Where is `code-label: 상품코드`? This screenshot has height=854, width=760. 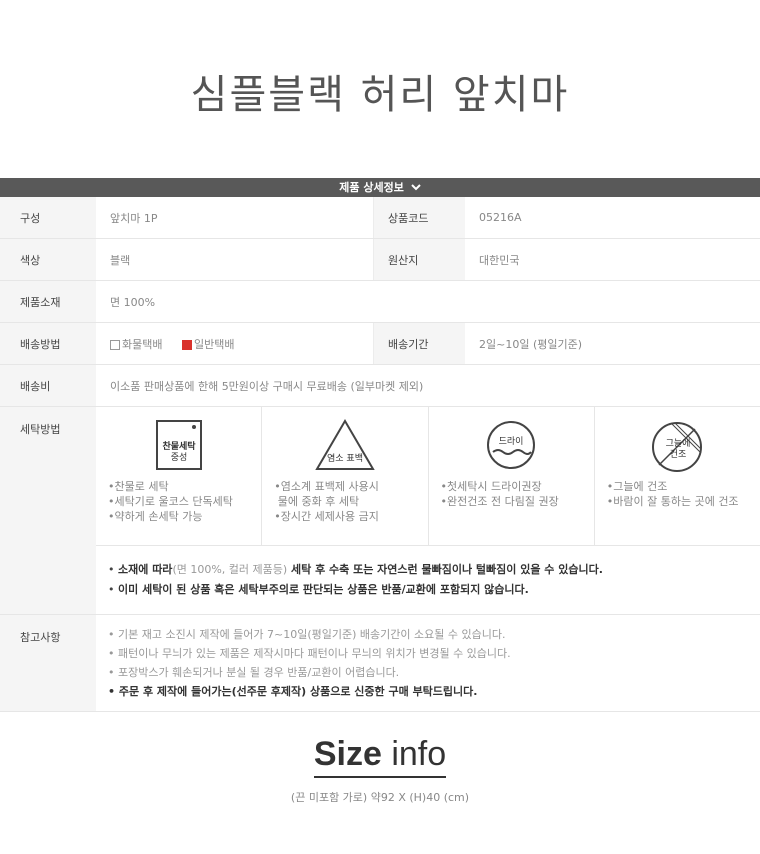 code-label: 상품코드 is located at coordinates (419, 218).